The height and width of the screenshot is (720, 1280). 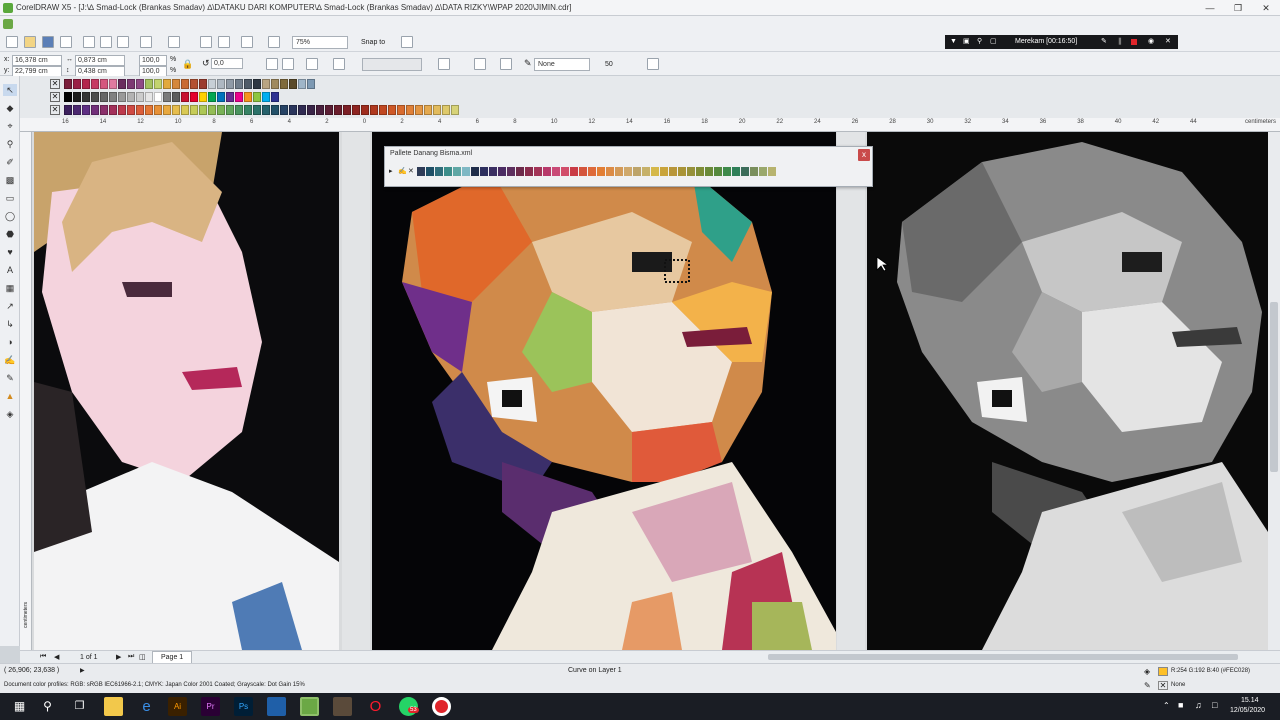 What do you see at coordinates (312, 64) in the screenshot?
I see `wrap-text-icon` at bounding box center [312, 64].